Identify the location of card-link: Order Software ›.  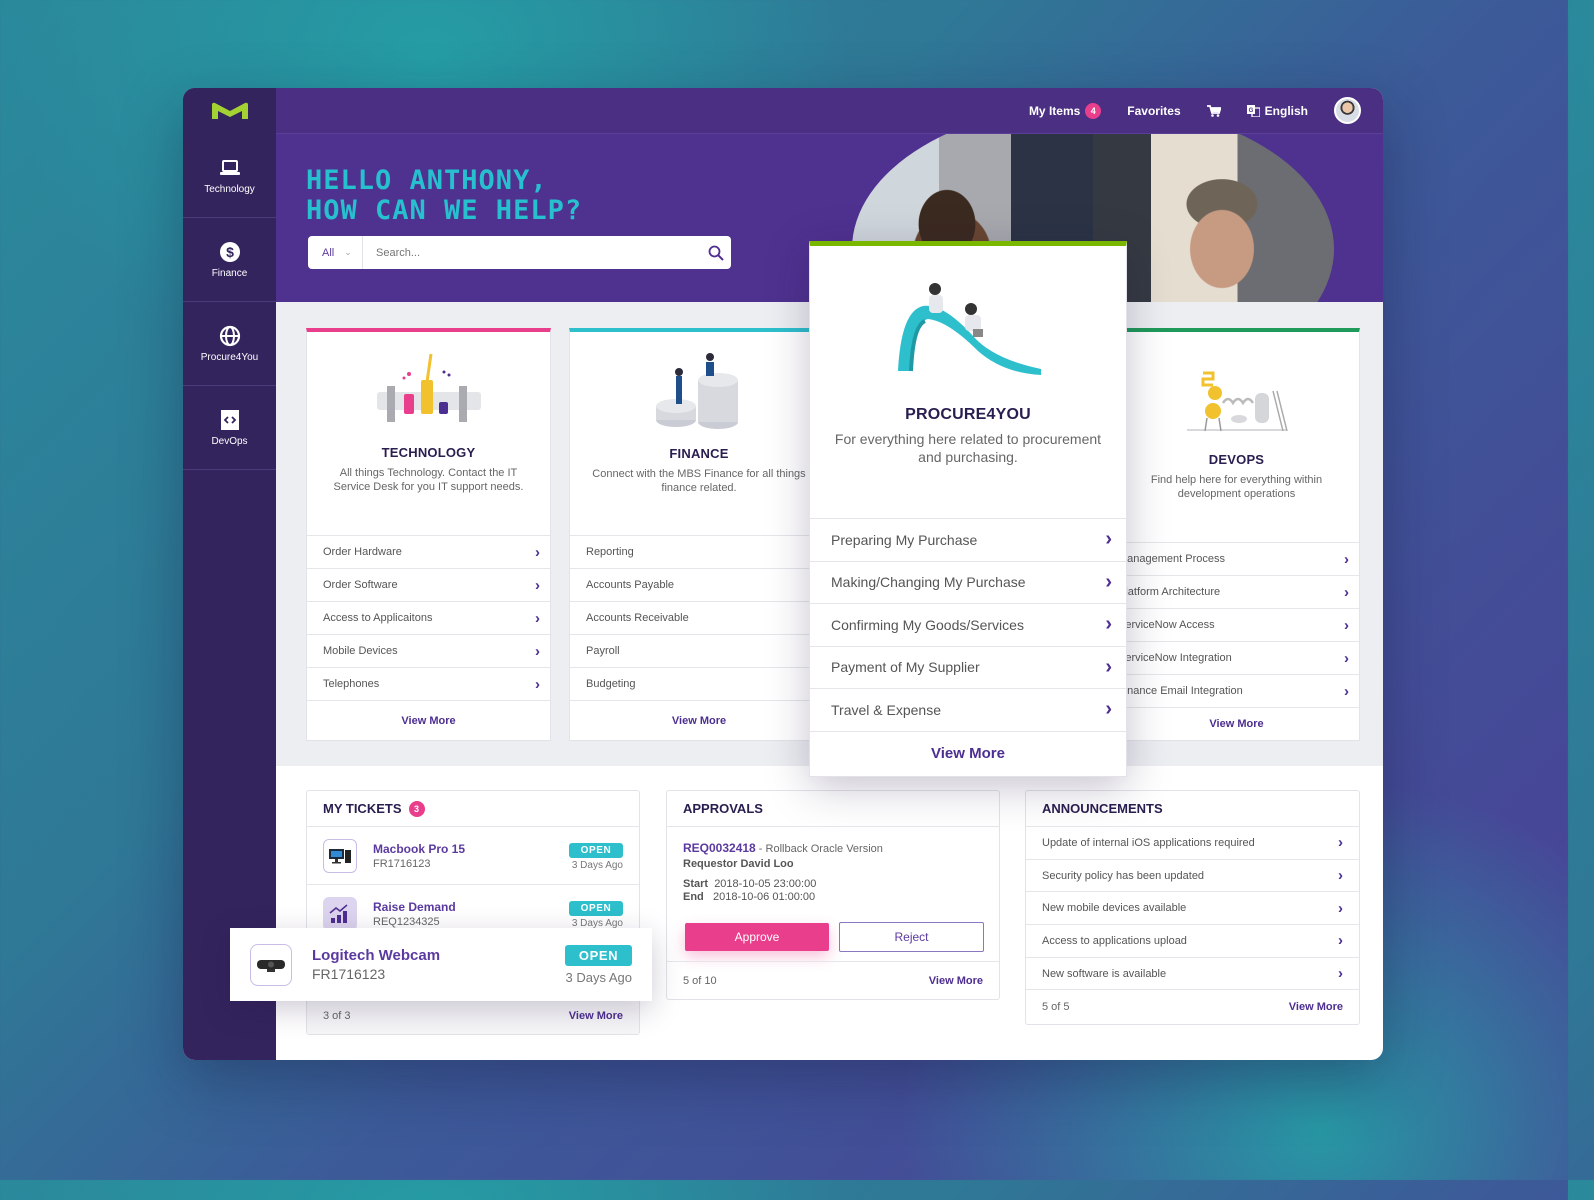
(428, 584).